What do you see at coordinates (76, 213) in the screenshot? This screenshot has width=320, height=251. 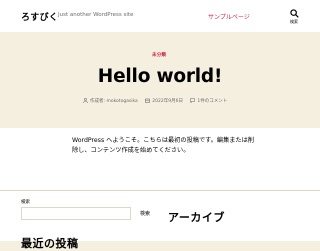 I see `search-input` at bounding box center [76, 213].